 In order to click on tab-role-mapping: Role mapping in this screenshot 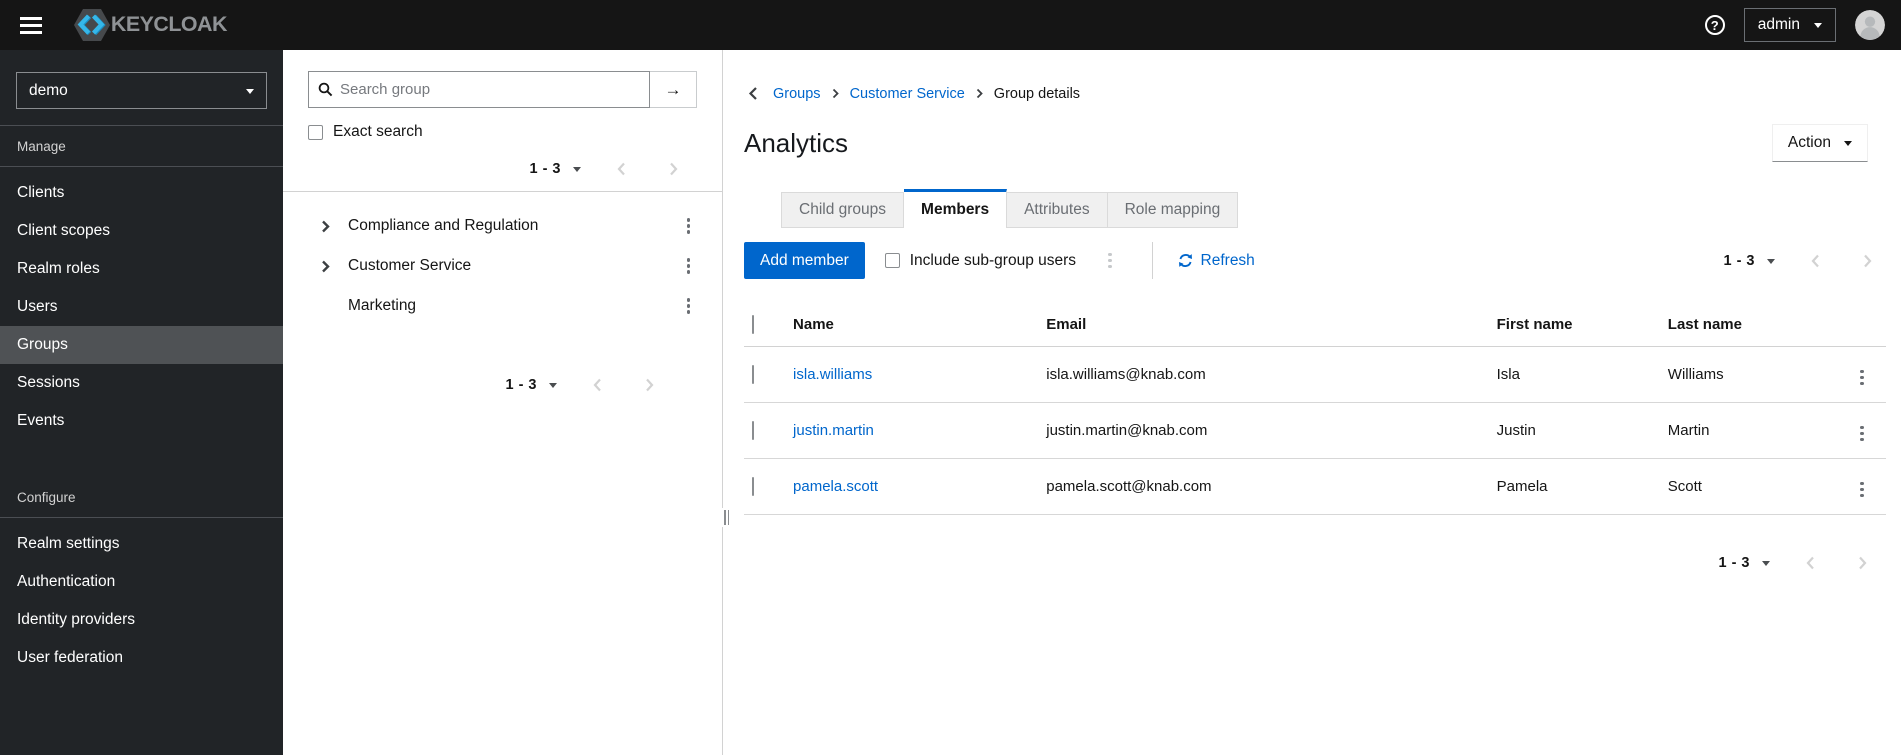, I will do `click(1173, 210)`.